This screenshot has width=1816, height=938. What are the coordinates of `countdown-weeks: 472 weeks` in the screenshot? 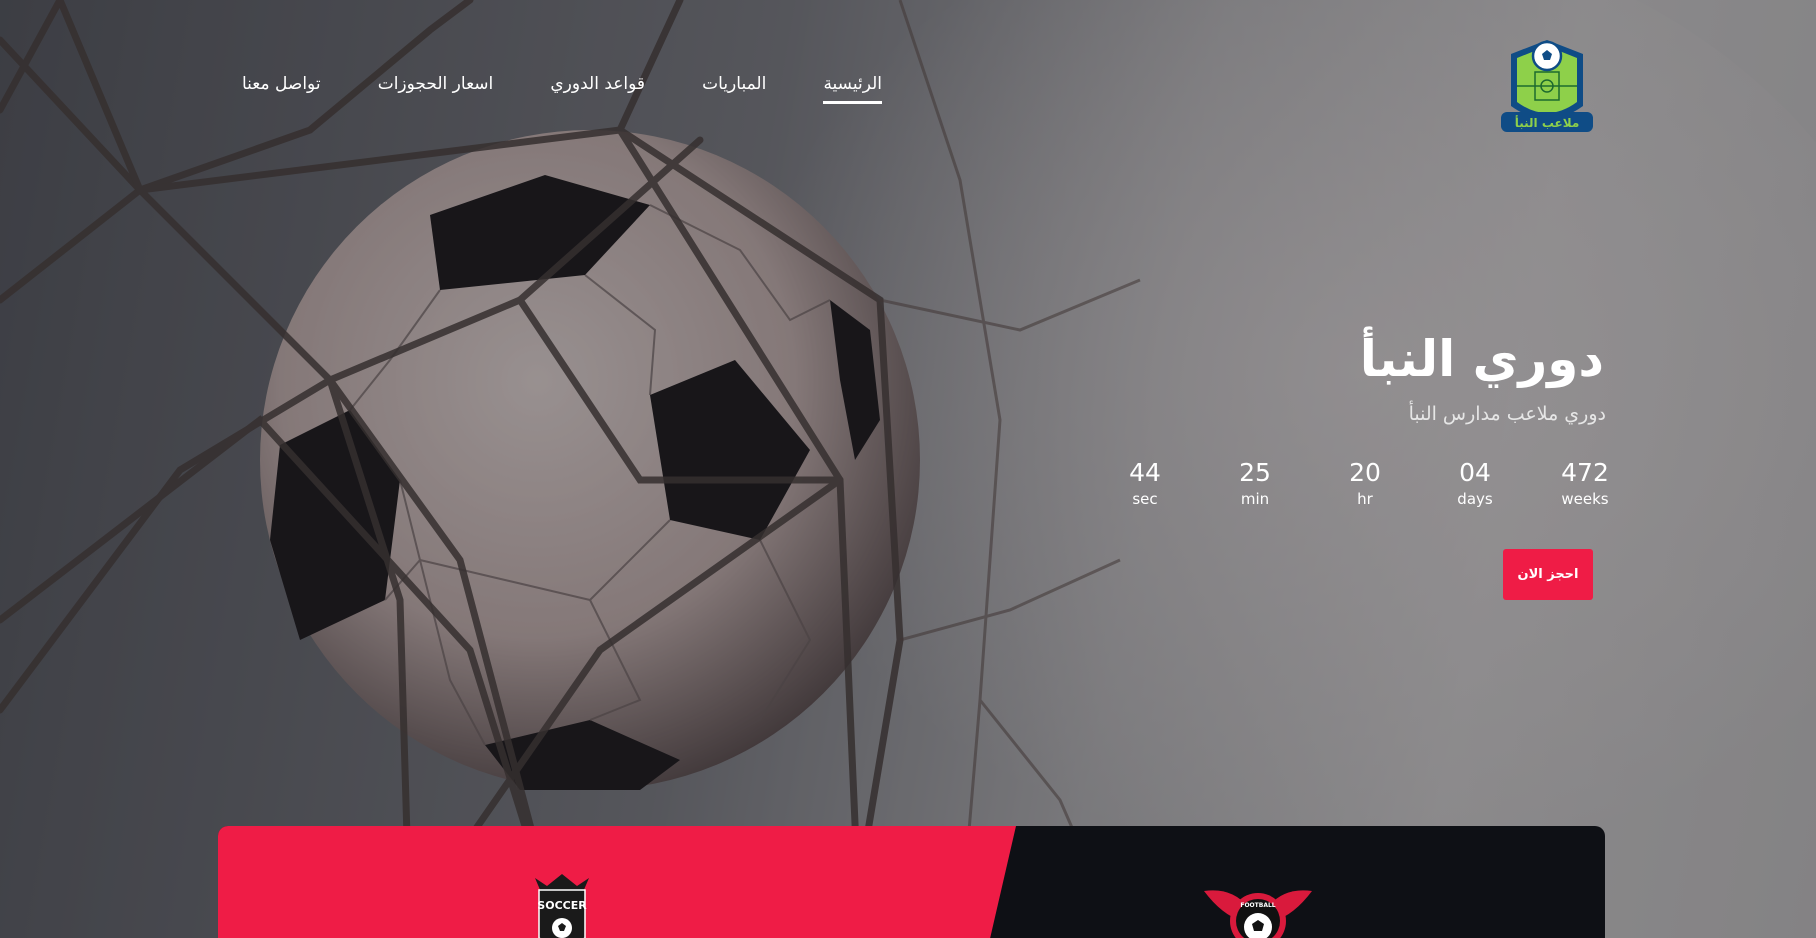 It's located at (1585, 483).